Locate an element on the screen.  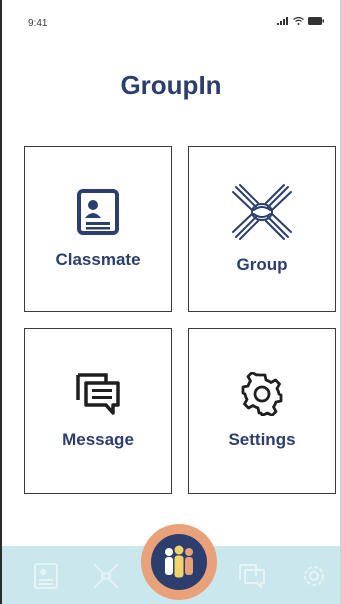
people-group-icon is located at coordinates (179, 561).